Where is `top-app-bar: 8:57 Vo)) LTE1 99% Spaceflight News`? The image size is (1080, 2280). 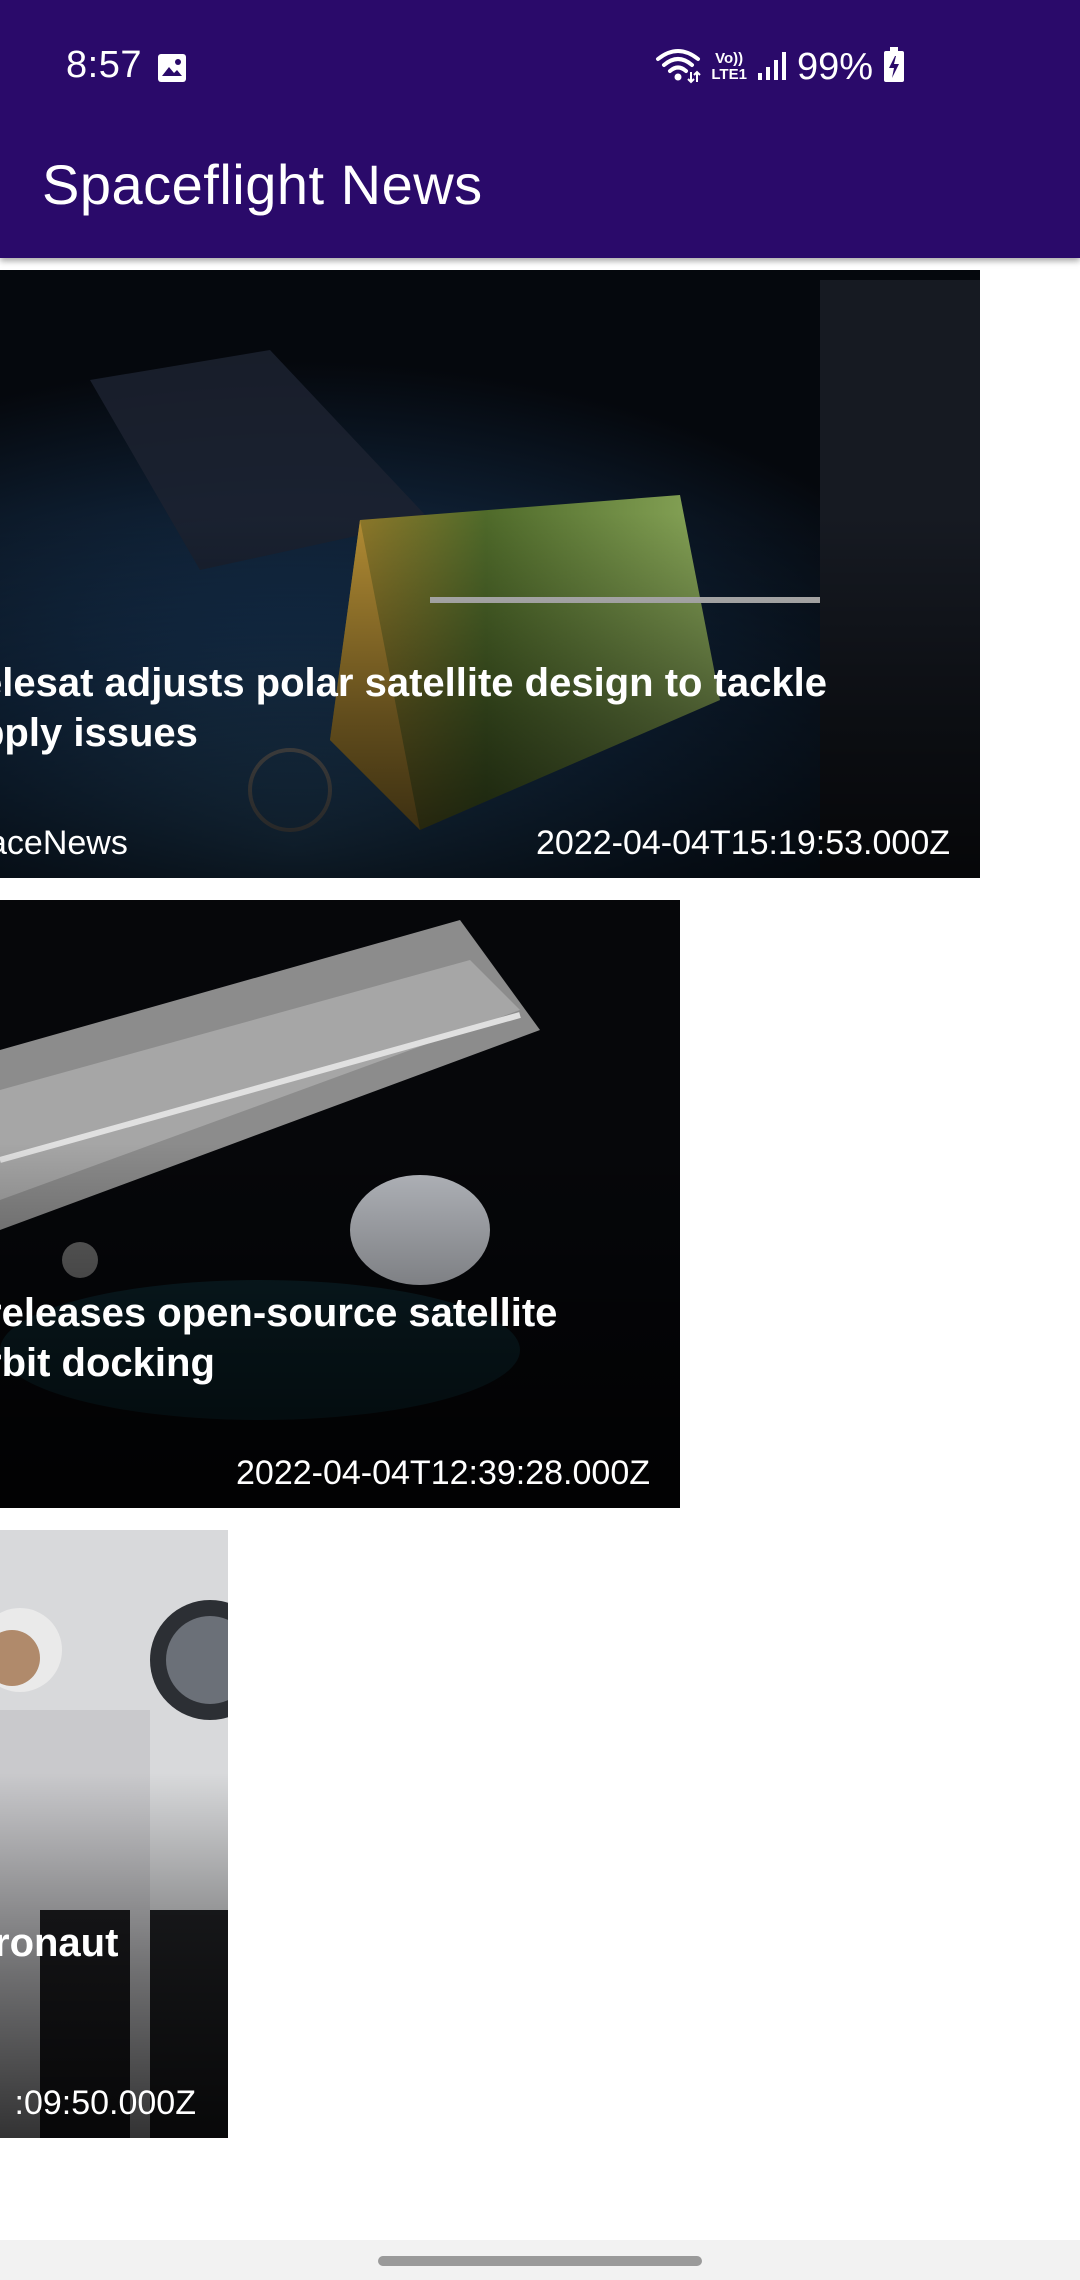
top-app-bar: 8:57 Vo)) LTE1 99% Spaceflight News is located at coordinates (540, 129).